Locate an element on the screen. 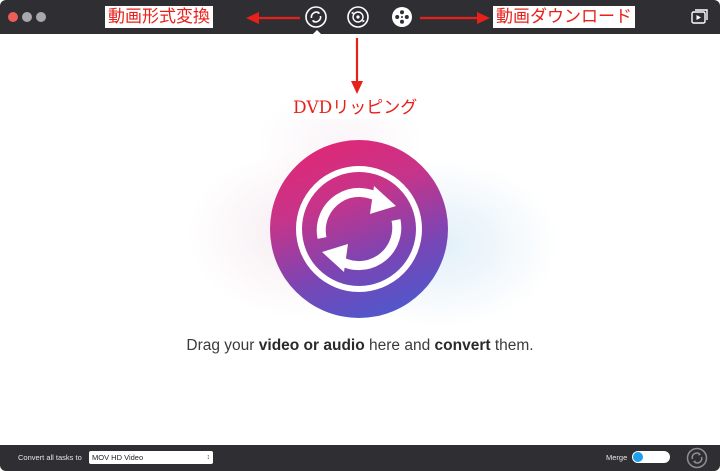 The image size is (720, 471). output-format-select: MOV HD Video ↕ is located at coordinates (151, 457).